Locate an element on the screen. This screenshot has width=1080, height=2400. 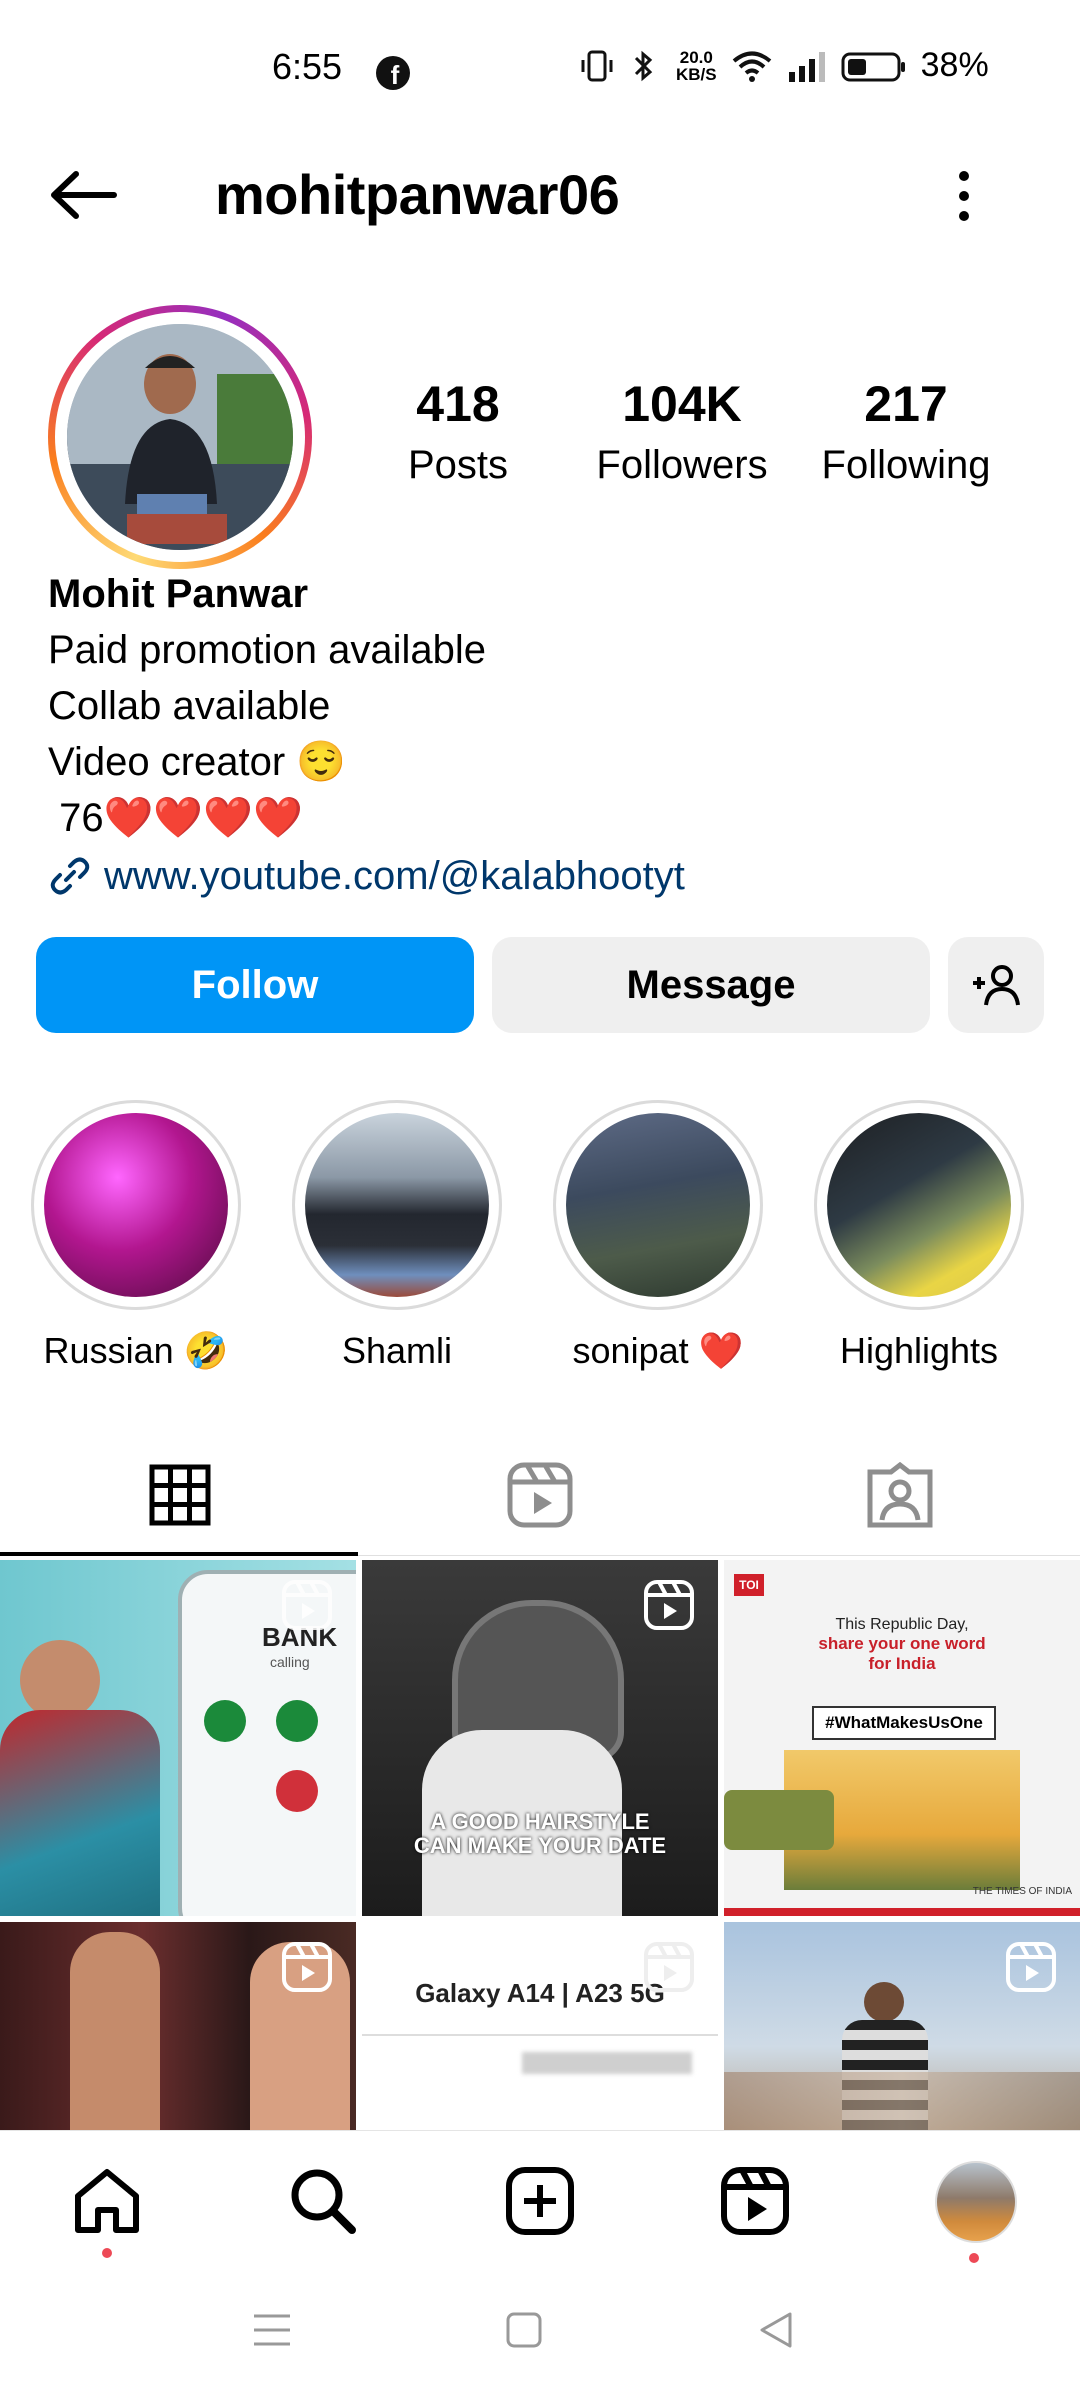
bio-line: 76❤️❤️❤️❤️ is located at coordinates (175, 818).